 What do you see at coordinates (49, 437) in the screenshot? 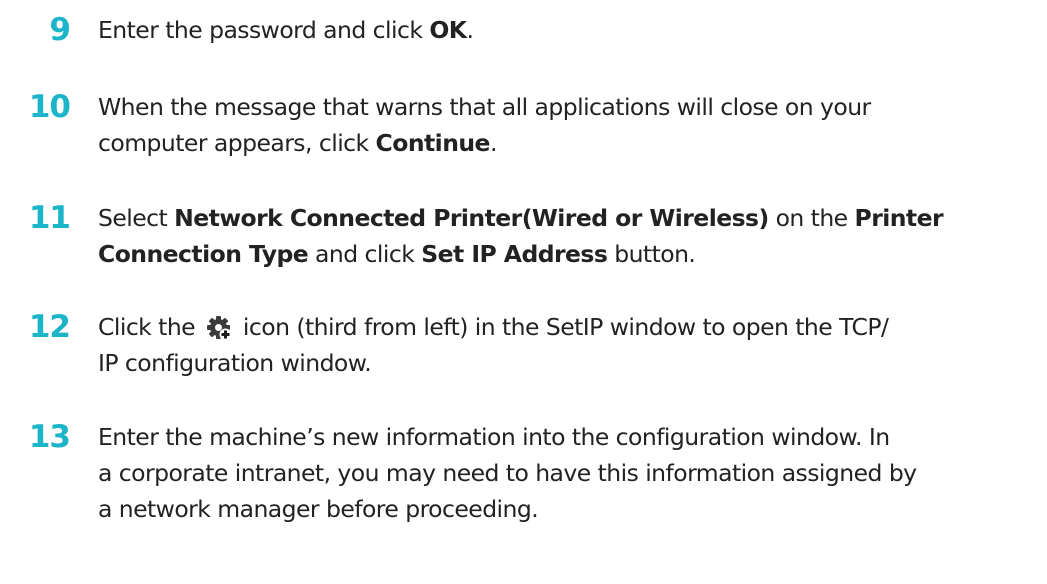
I see `step-number: 13` at bounding box center [49, 437].